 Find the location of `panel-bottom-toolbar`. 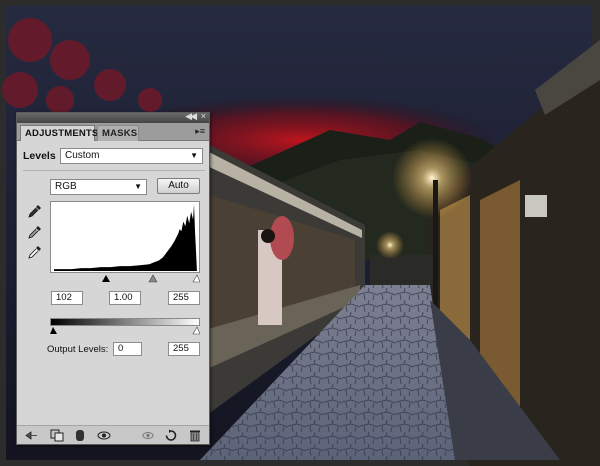

panel-bottom-toolbar is located at coordinates (113, 434).